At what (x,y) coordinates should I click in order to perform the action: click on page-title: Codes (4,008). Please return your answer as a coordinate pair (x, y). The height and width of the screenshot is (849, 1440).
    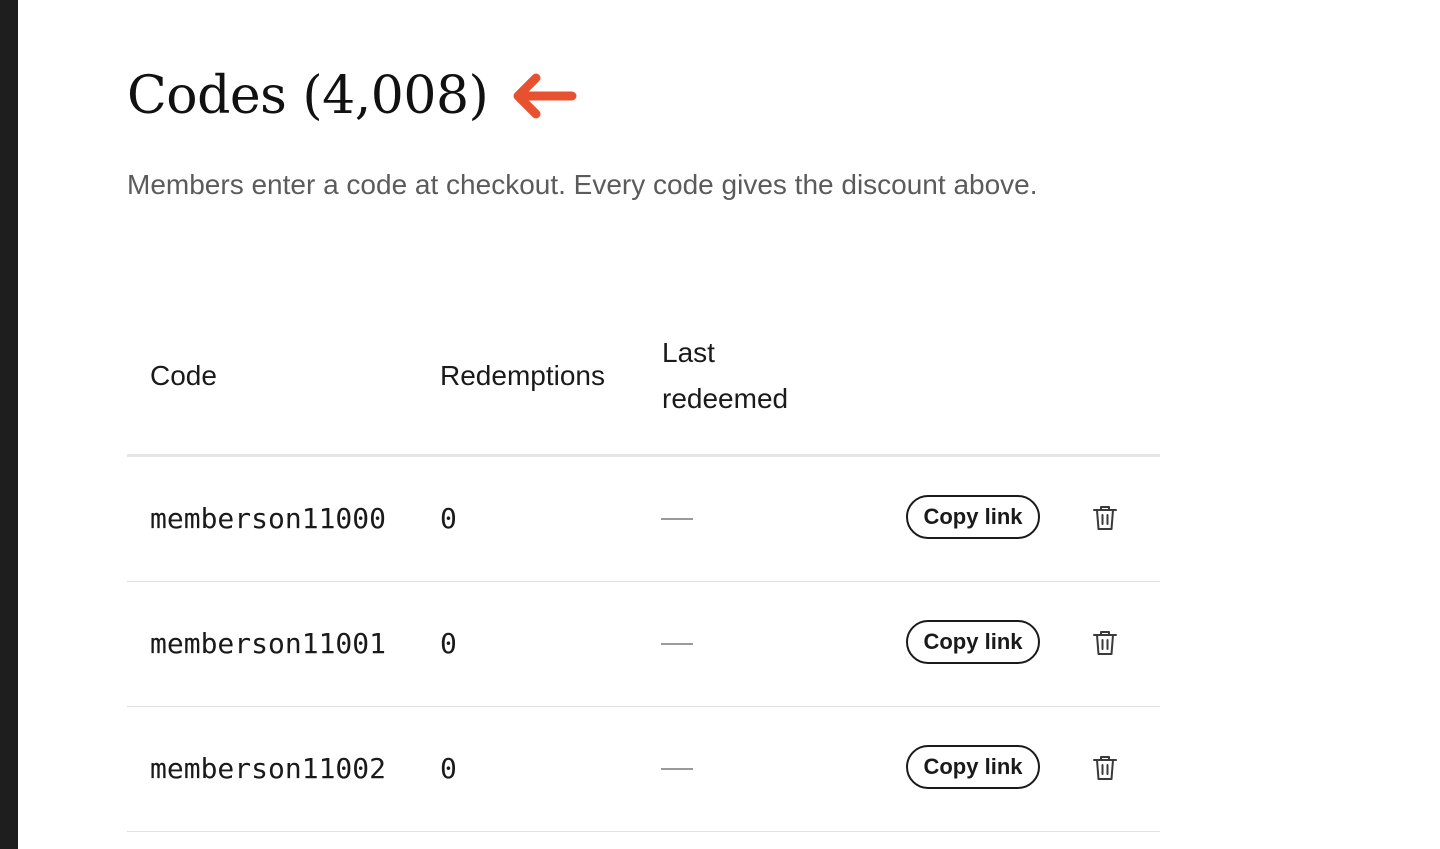
    Looking at the image, I should click on (308, 96).